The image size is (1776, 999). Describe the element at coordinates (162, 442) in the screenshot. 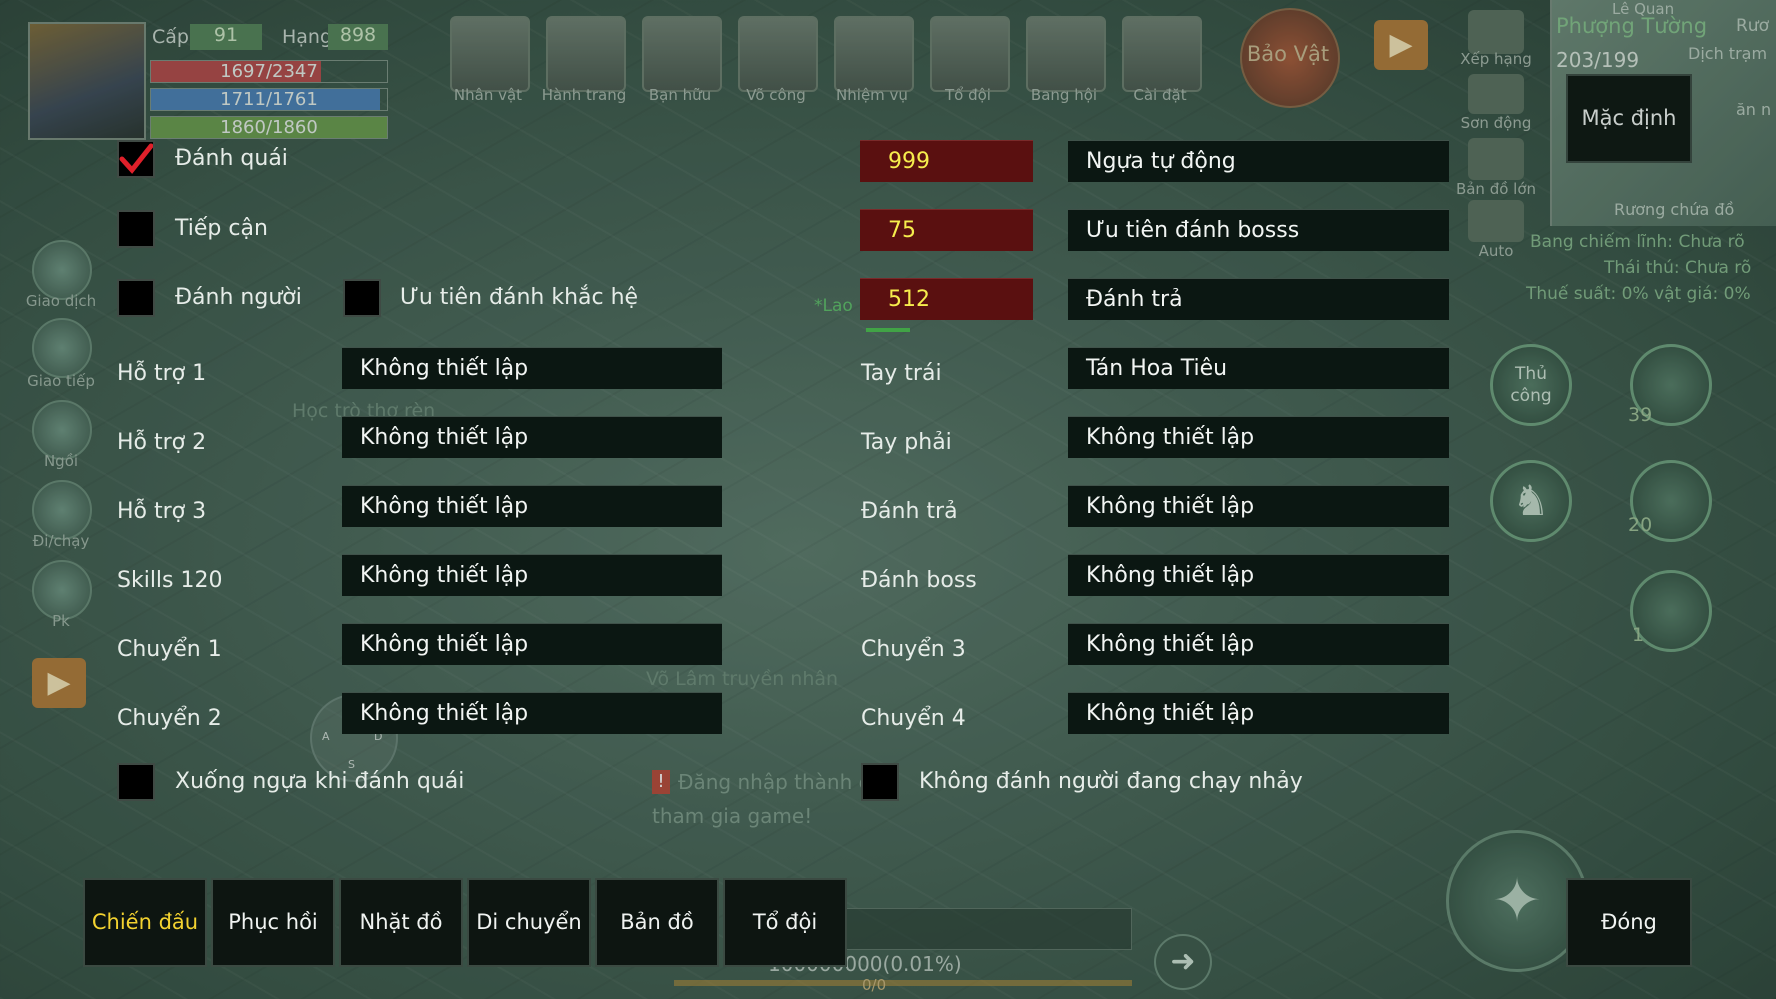

I see `support-2-label: Hỗ trợ 2` at that location.